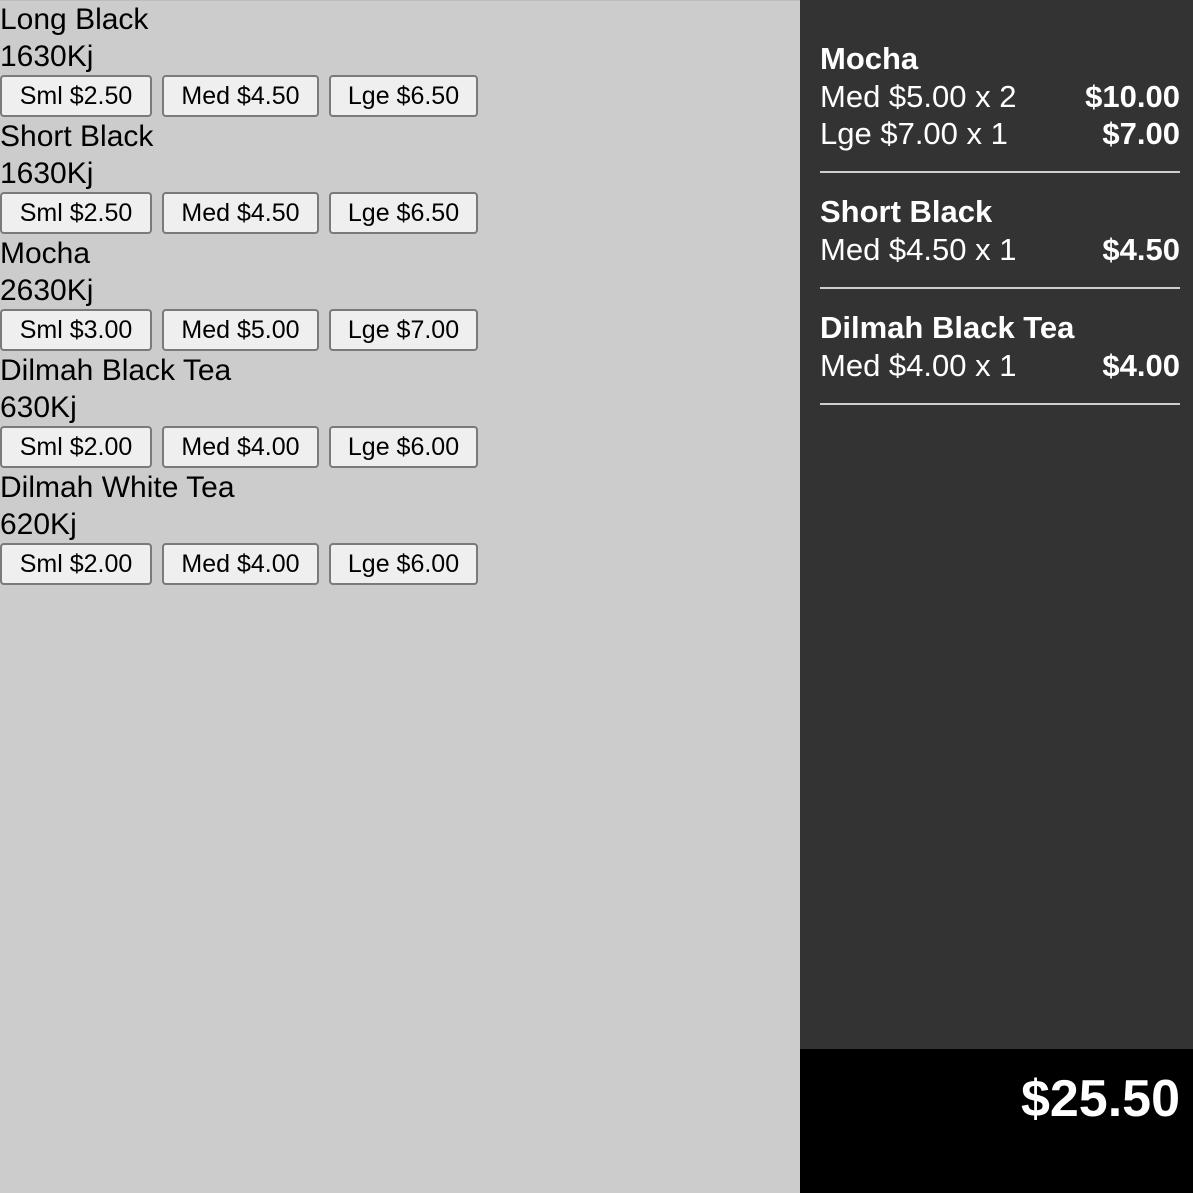 Image resolution: width=1193 pixels, height=1193 pixels. What do you see at coordinates (1141, 133) in the screenshot?
I see `order-line-total: $7.00` at bounding box center [1141, 133].